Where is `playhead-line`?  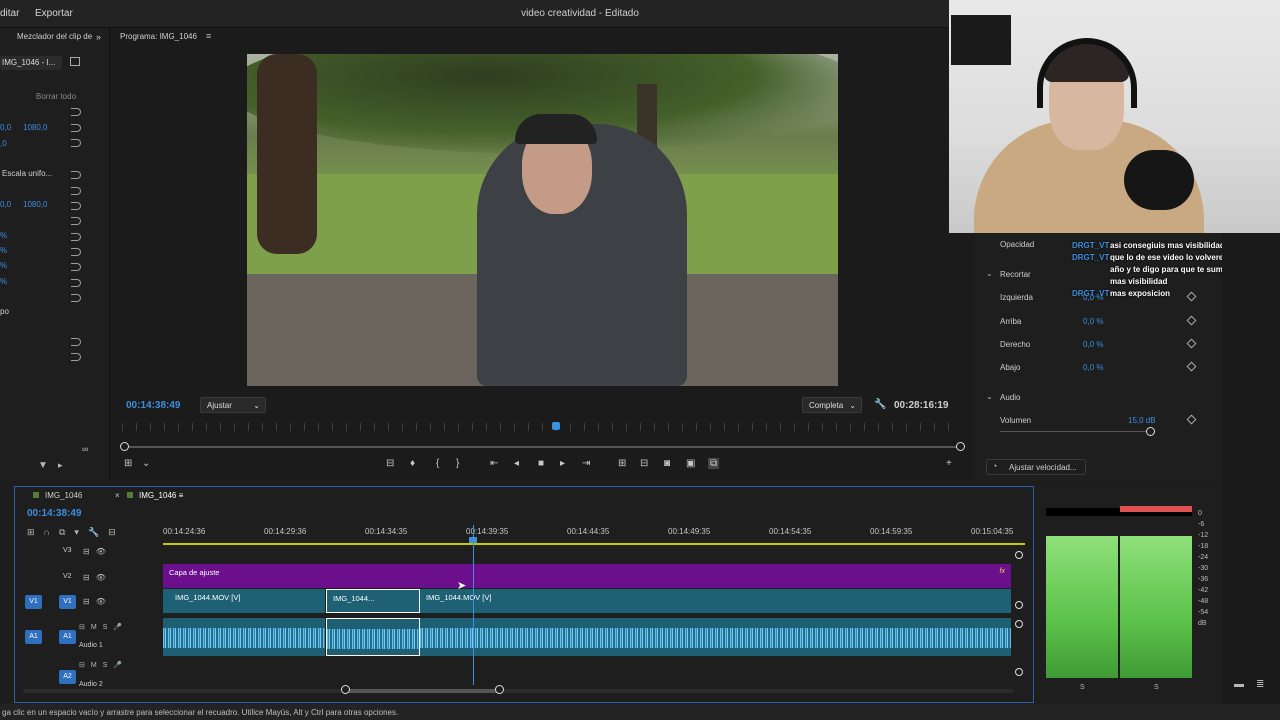
playhead-line is located at coordinates (473, 605).